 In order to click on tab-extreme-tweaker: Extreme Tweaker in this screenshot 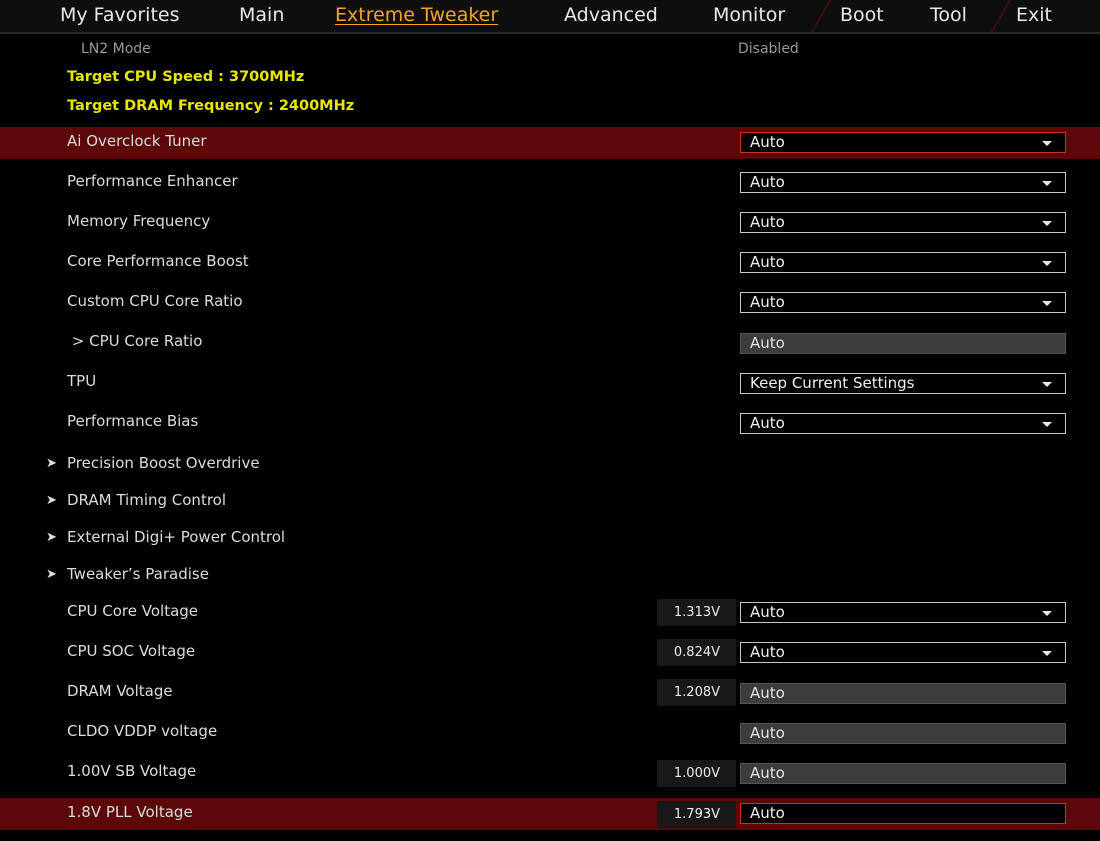, I will do `click(416, 15)`.